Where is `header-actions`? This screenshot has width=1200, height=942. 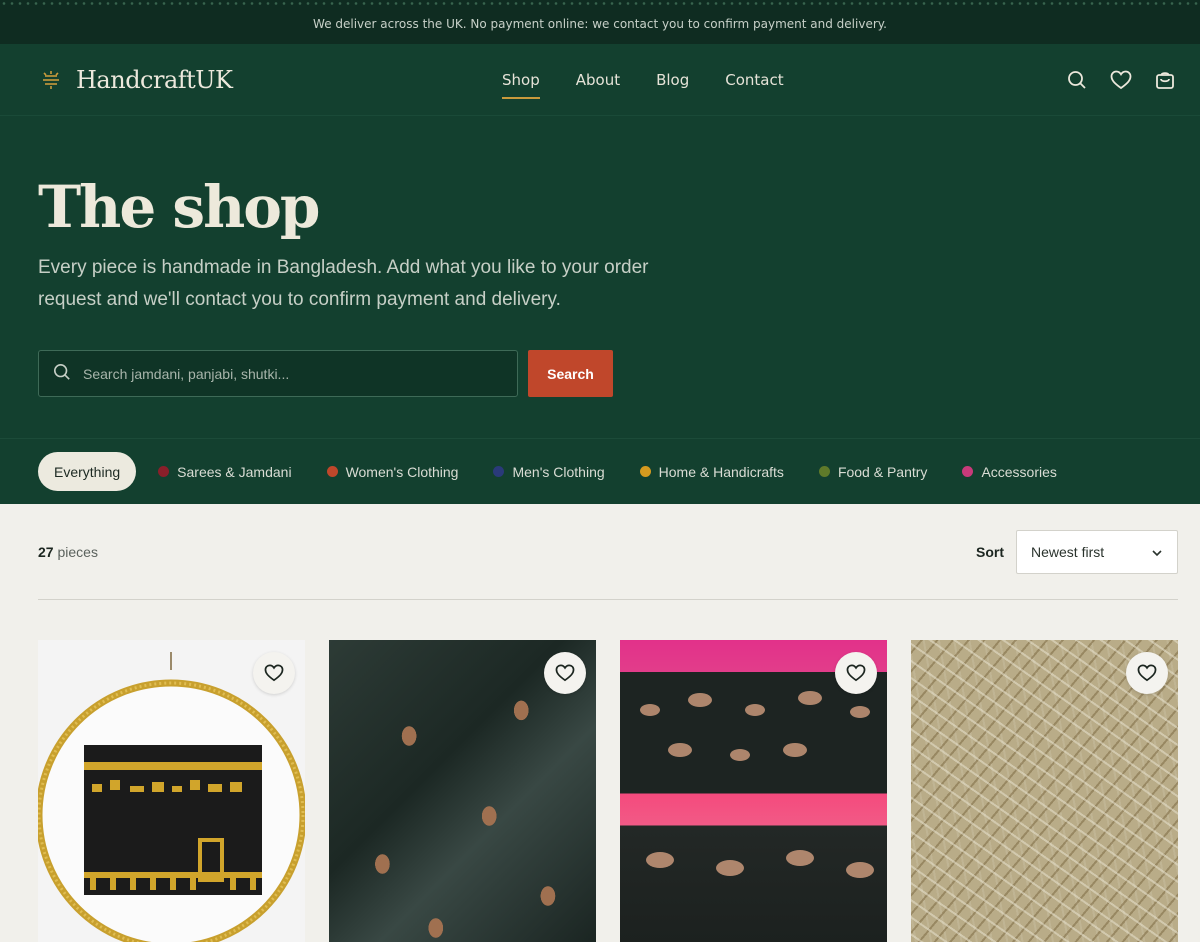
header-actions is located at coordinates (1121, 80).